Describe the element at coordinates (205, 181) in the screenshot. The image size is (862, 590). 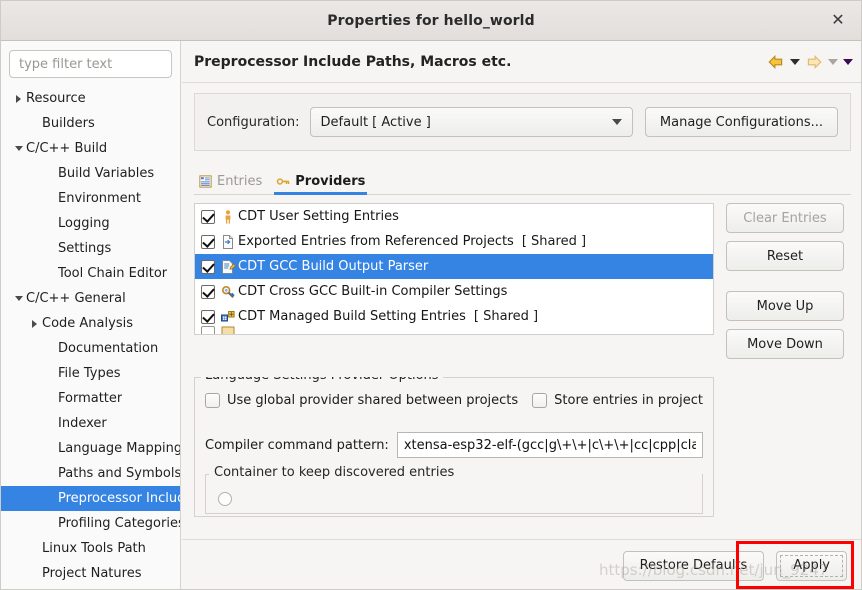
I see `entries-table-icon` at that location.